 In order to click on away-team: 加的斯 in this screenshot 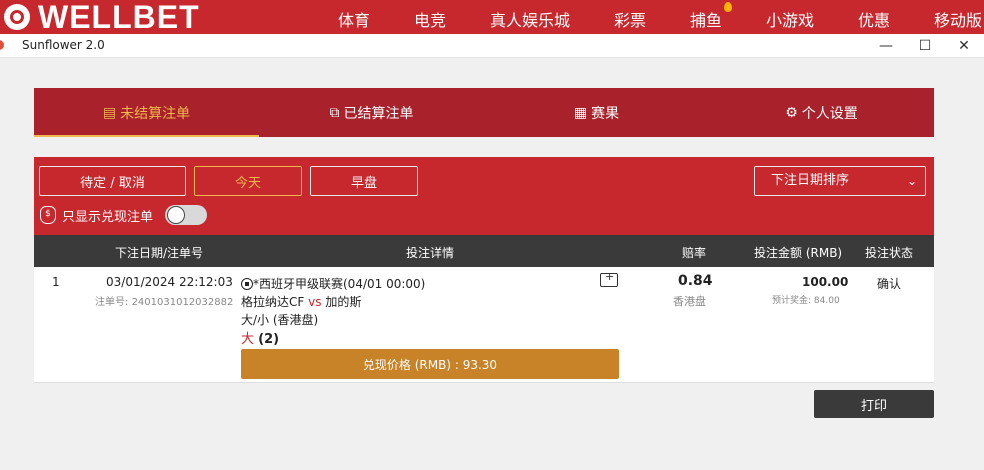, I will do `click(343, 302)`.